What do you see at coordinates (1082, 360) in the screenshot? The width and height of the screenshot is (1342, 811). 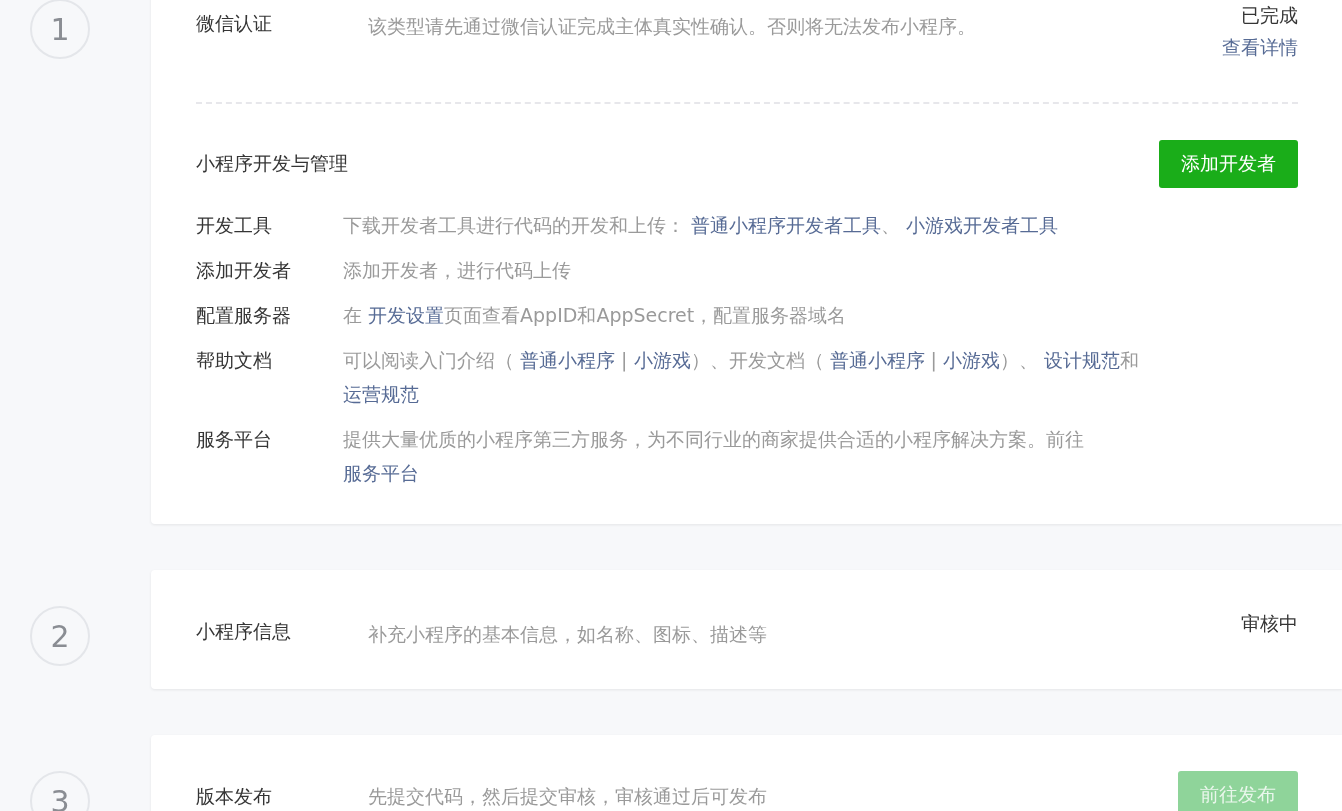 I see `doc-link: 设计规范` at bounding box center [1082, 360].